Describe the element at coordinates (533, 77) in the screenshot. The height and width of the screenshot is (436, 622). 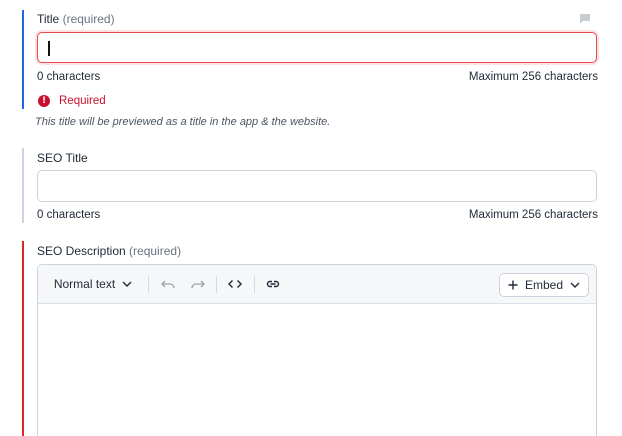
I see `title-max-chars: Maximum 256 characters` at that location.